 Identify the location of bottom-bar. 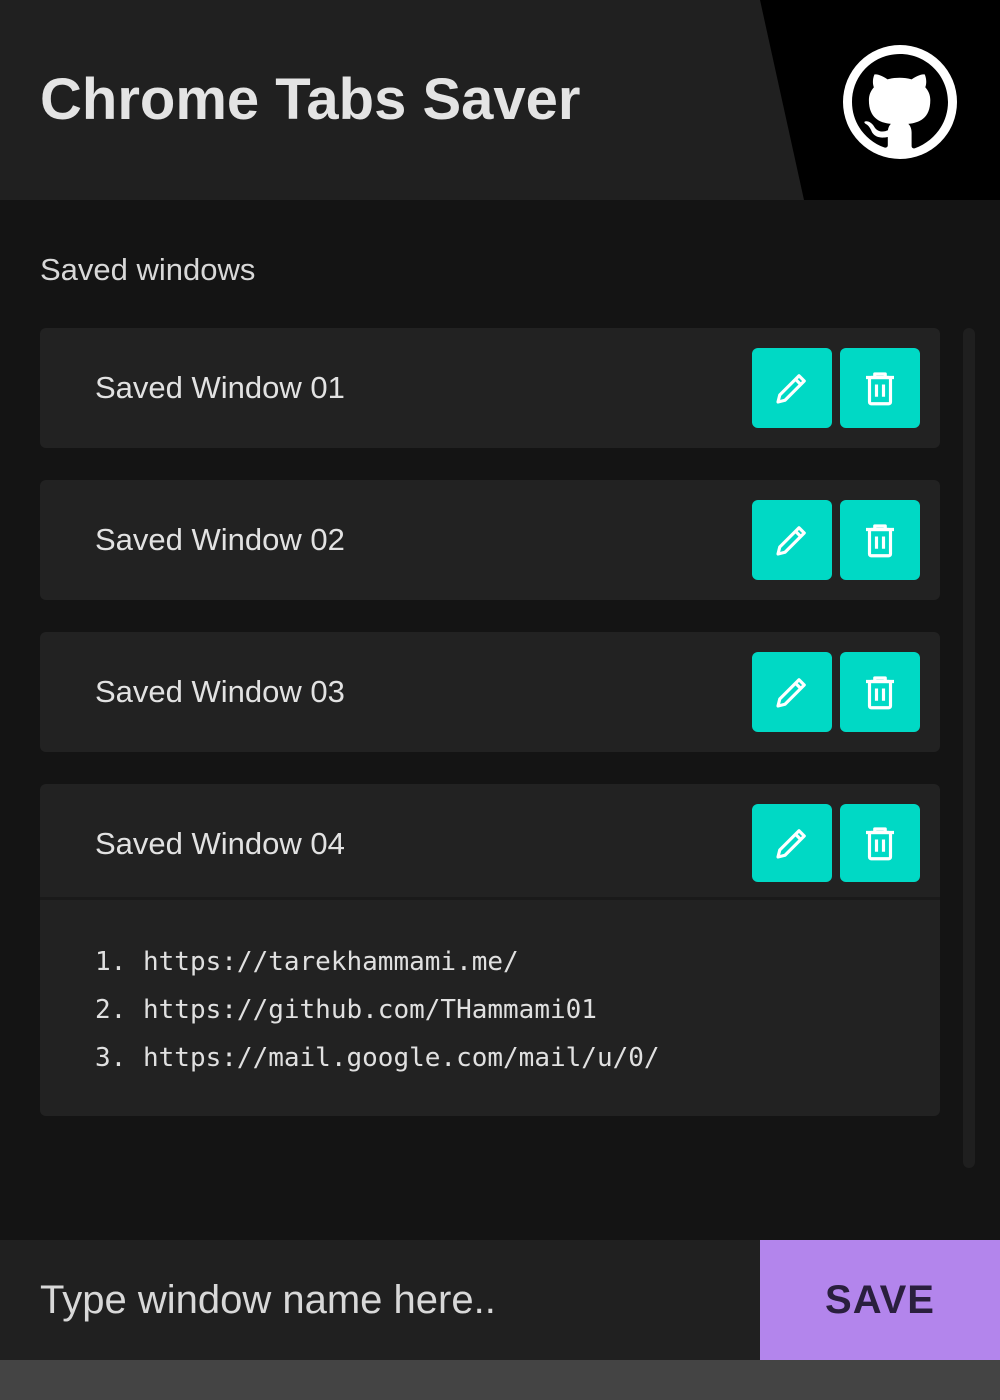
(500, 1380).